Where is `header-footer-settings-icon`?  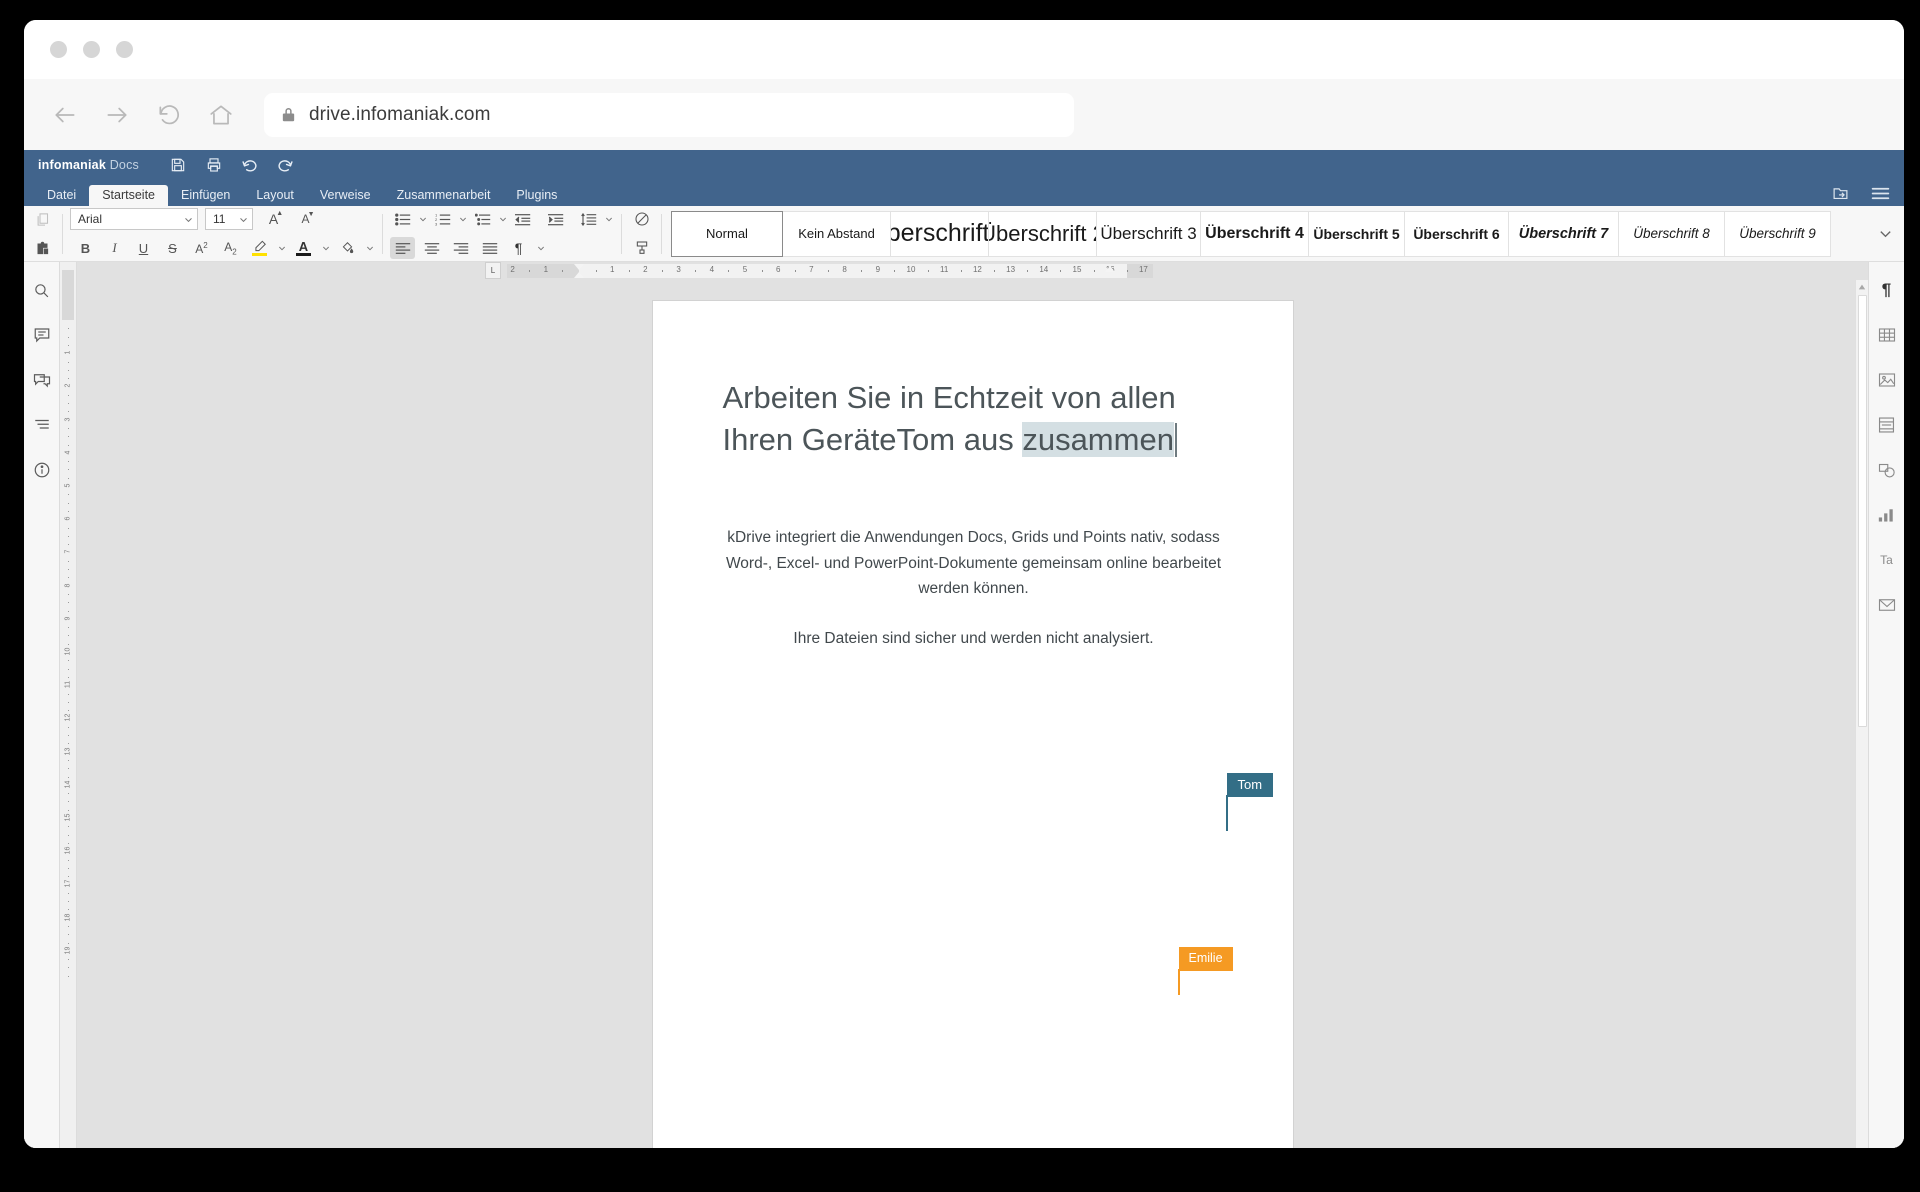
header-footer-settings-icon is located at coordinates (1887, 425).